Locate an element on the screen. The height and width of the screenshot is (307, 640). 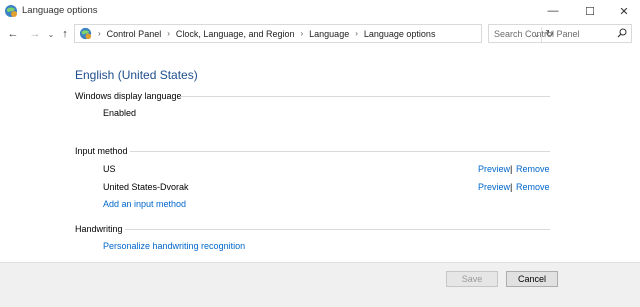
search-box is located at coordinates (560, 33).